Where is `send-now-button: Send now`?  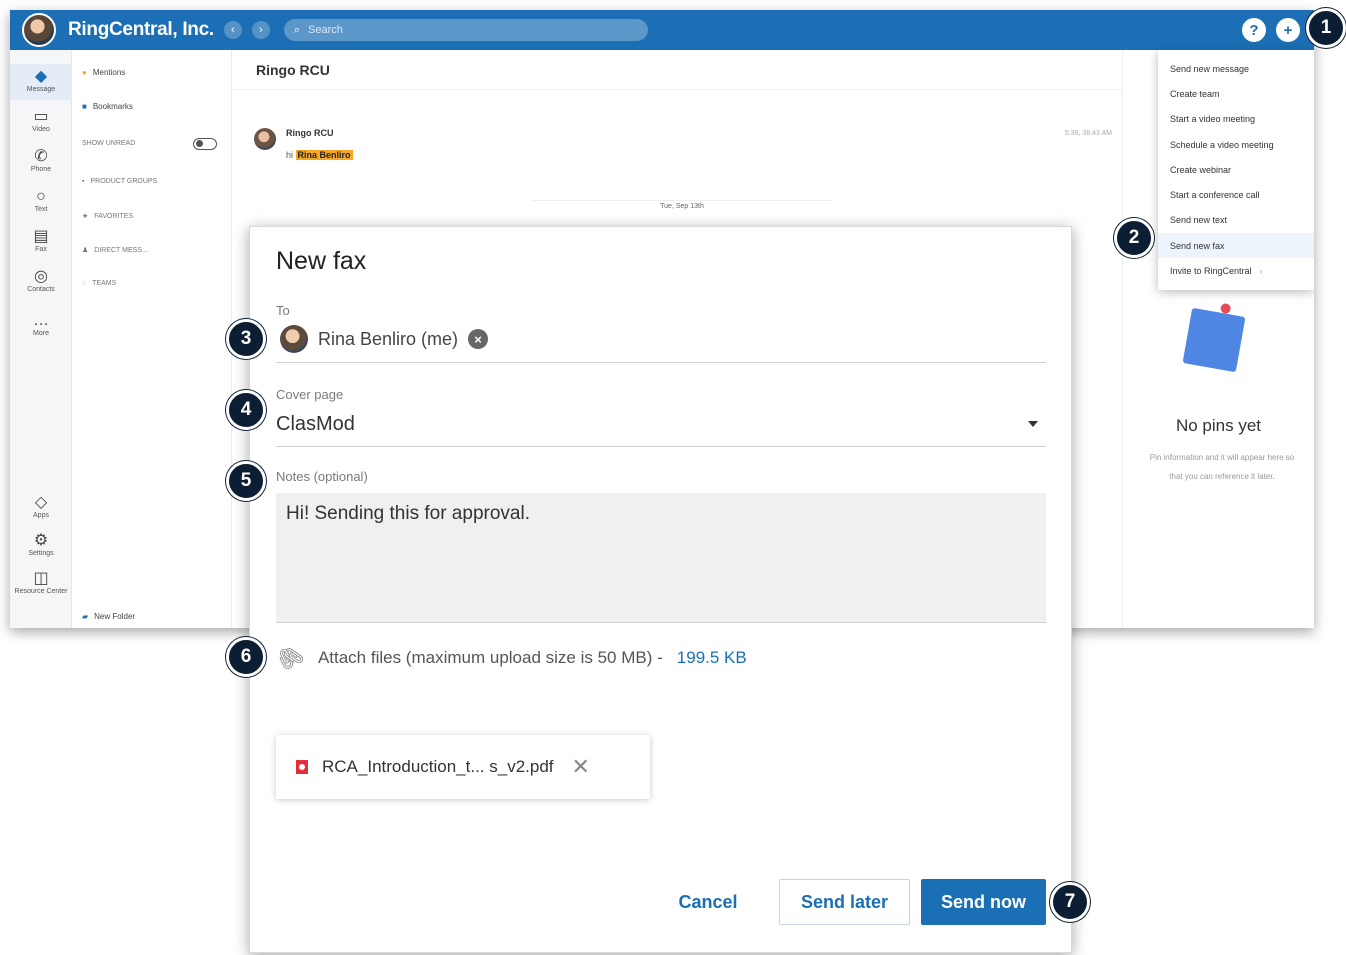
send-now-button: Send now is located at coordinates (983, 902).